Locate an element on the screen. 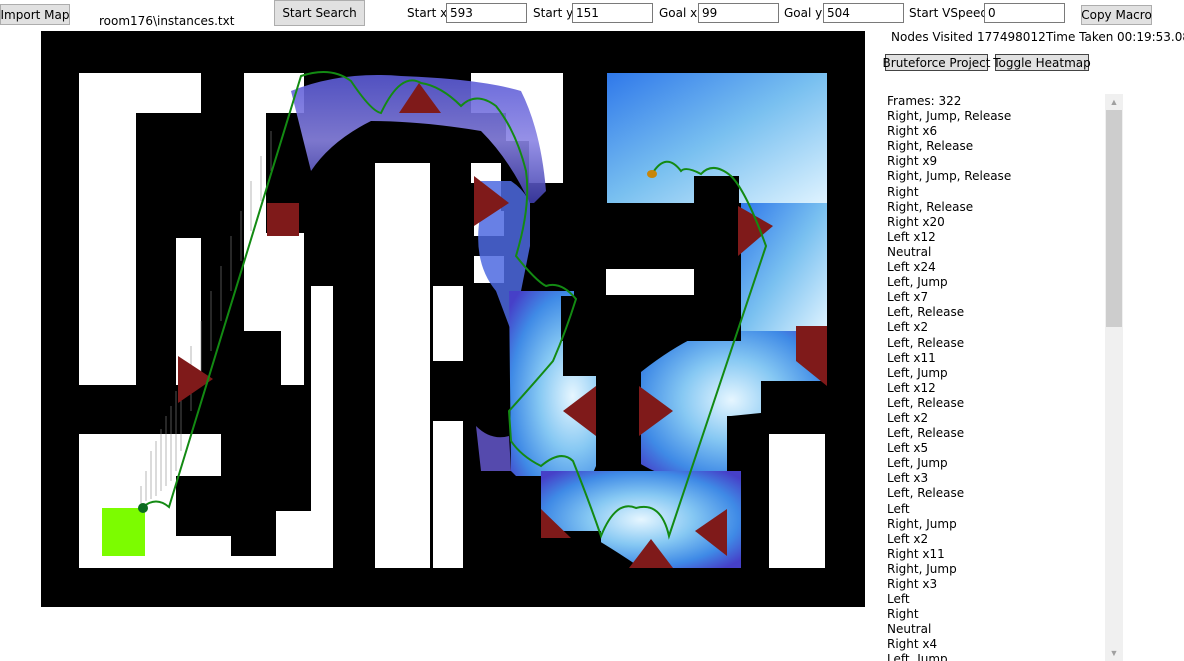 The image size is (1184, 661). macro-line: Left x11 is located at coordinates (995, 358).